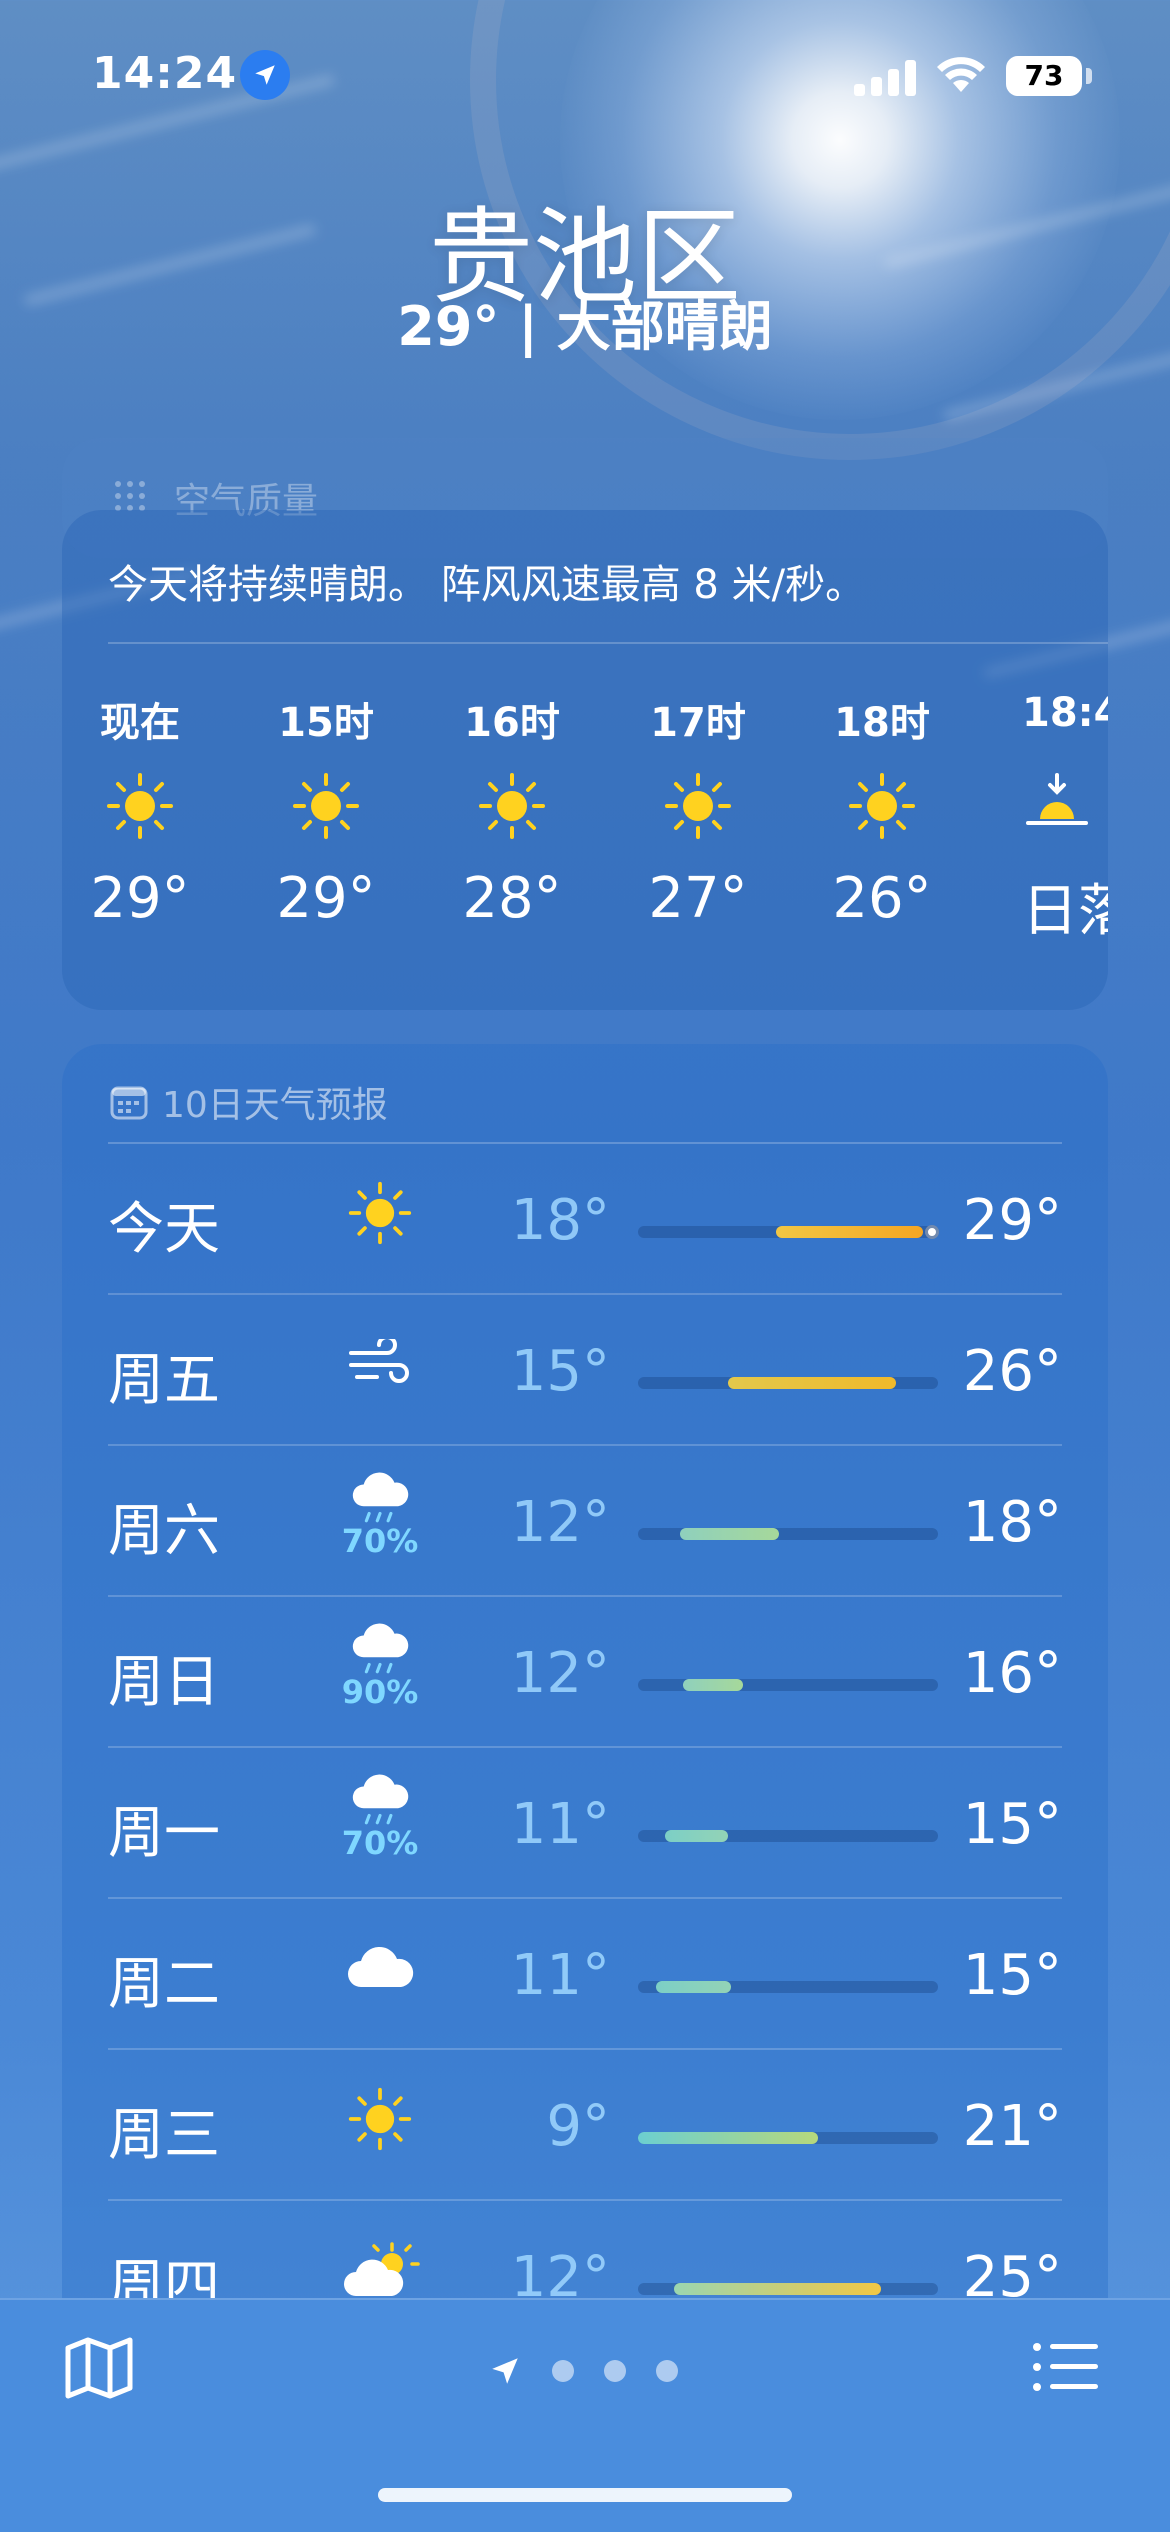 The image size is (1170, 2532). What do you see at coordinates (512, 723) in the screenshot?
I see `hour-label: 16时` at bounding box center [512, 723].